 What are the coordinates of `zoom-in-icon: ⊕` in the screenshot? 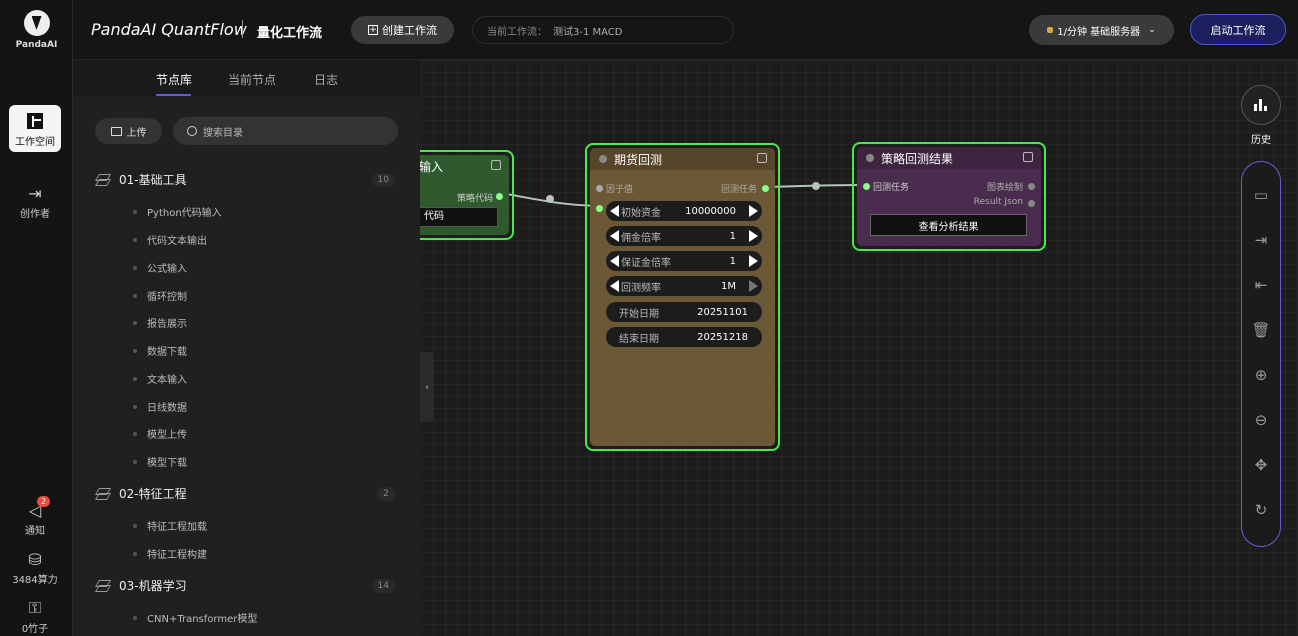 It's located at (1261, 375).